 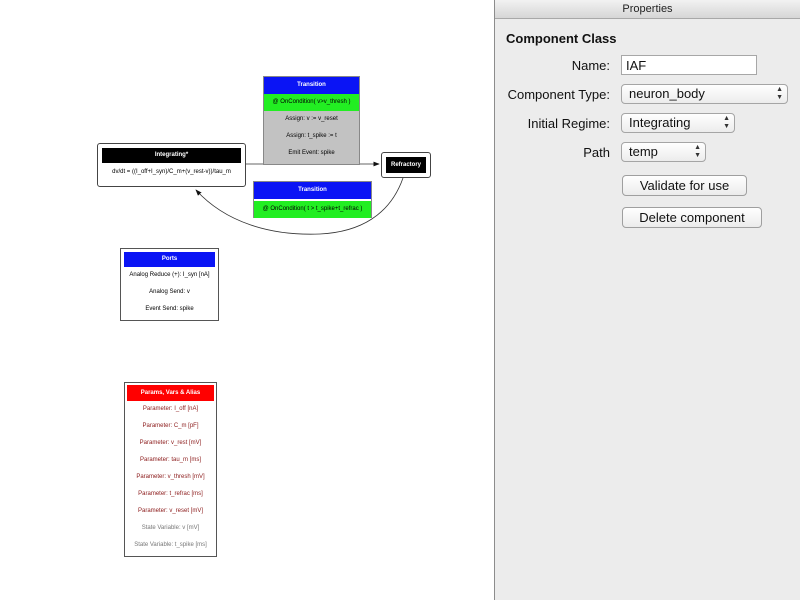 What do you see at coordinates (561, 38) in the screenshot?
I see `section-title: Component Class` at bounding box center [561, 38].